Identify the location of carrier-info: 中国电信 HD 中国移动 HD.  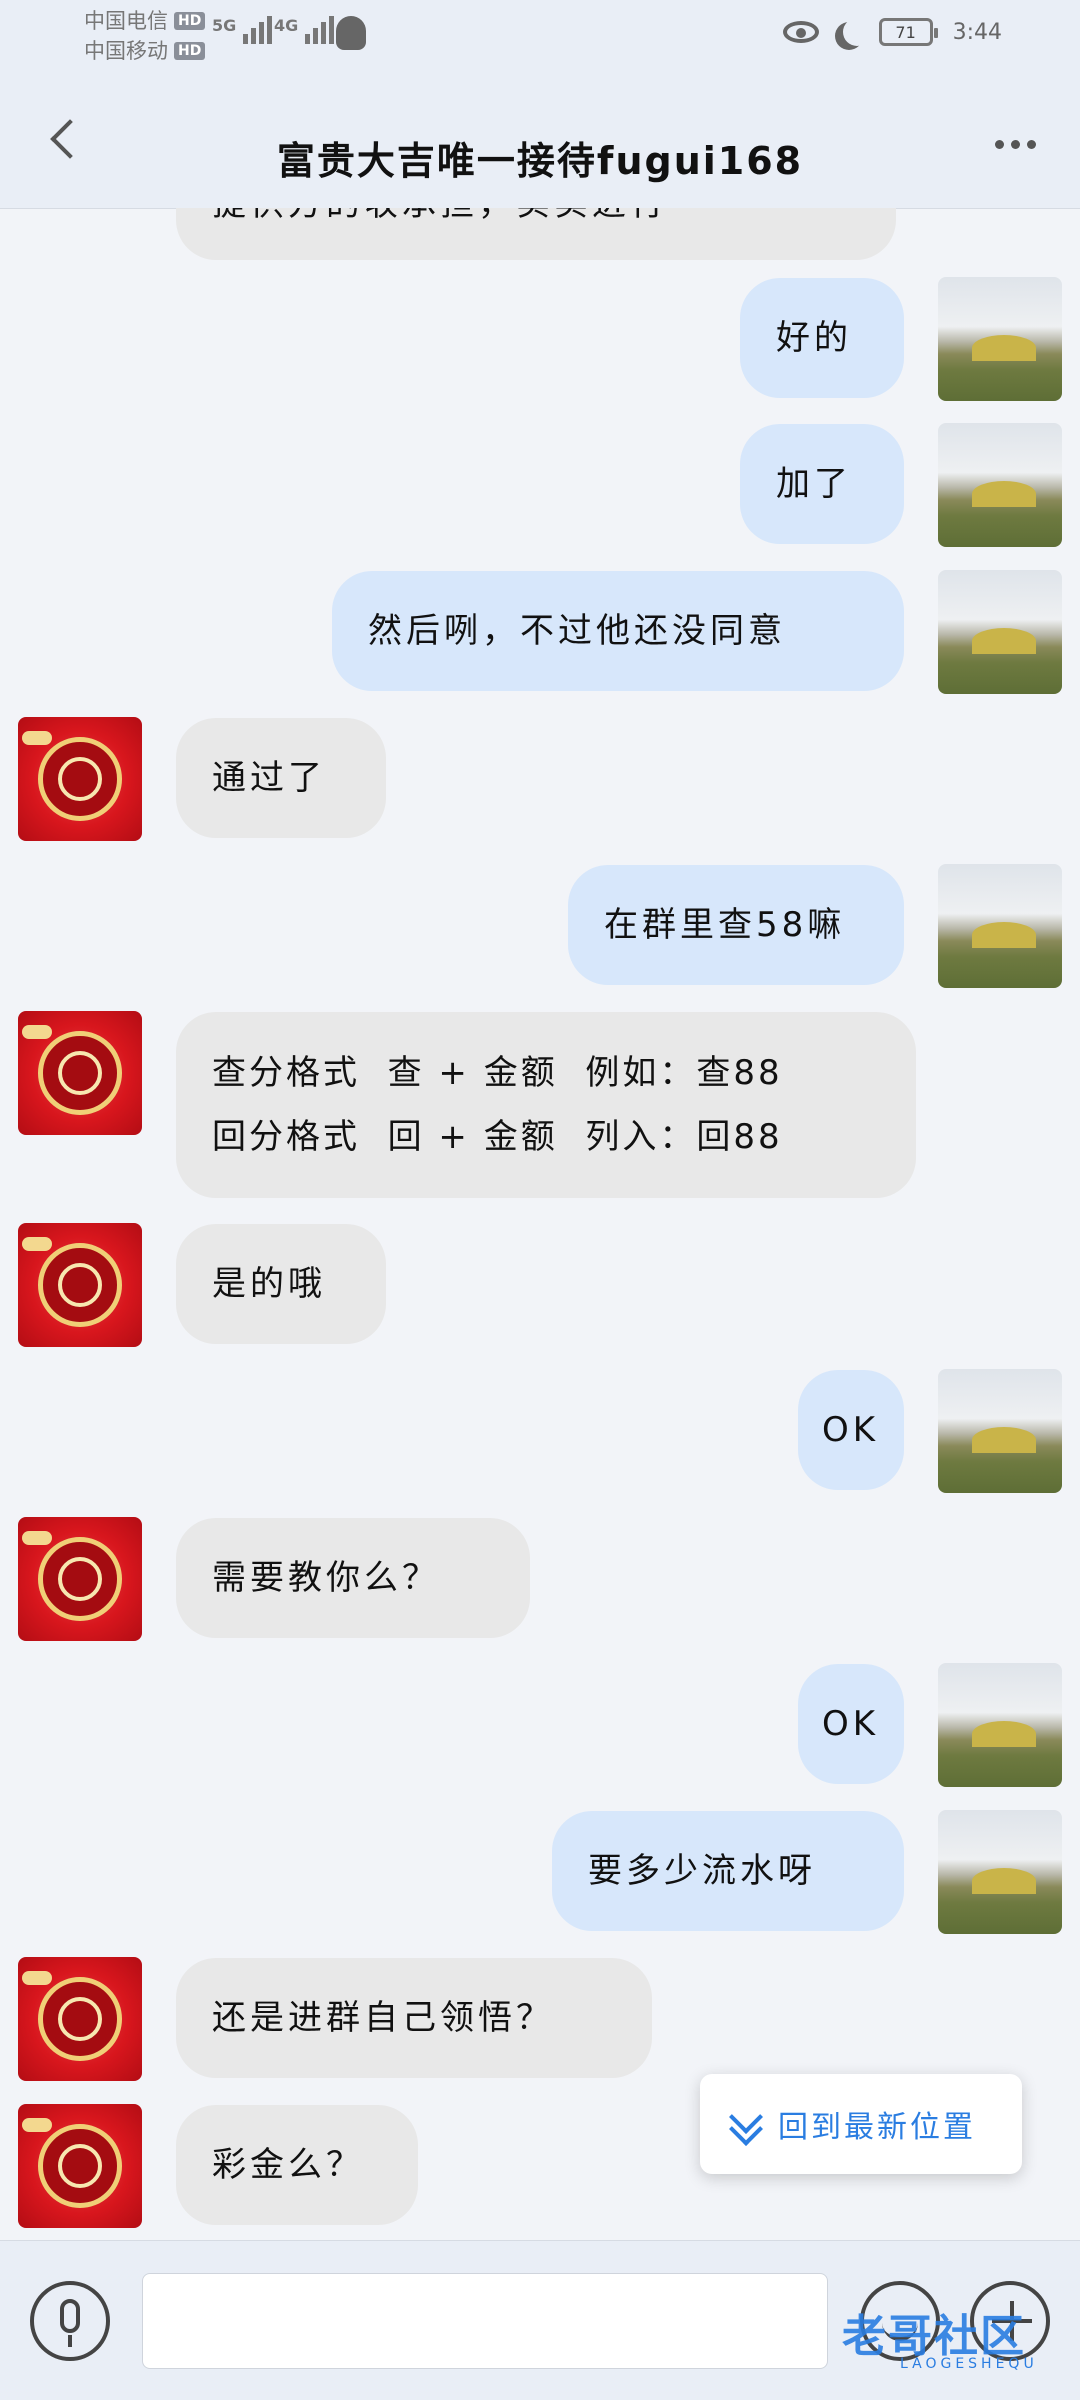
(145, 36).